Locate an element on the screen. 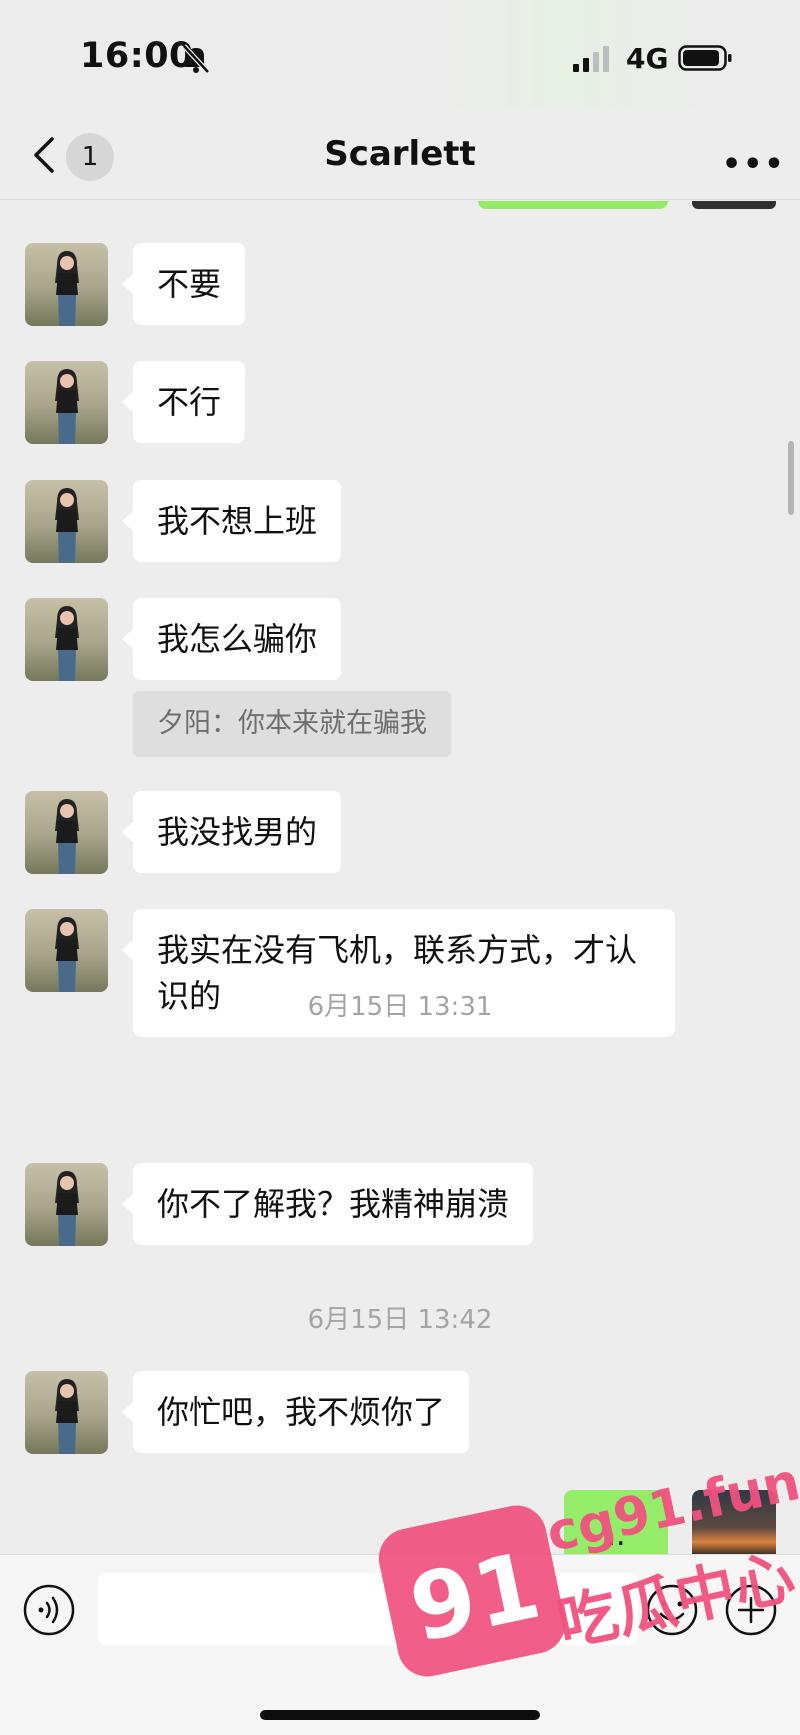 Image resolution: width=800 pixels, height=1735 pixels. message-bubble: 不行 is located at coordinates (183, 402).